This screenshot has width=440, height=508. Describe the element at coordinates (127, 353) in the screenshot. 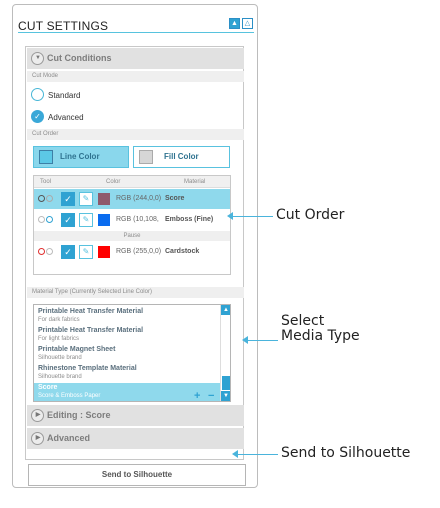

I see `list-item: Printable Magnet Sheet Silhouette brand` at that location.